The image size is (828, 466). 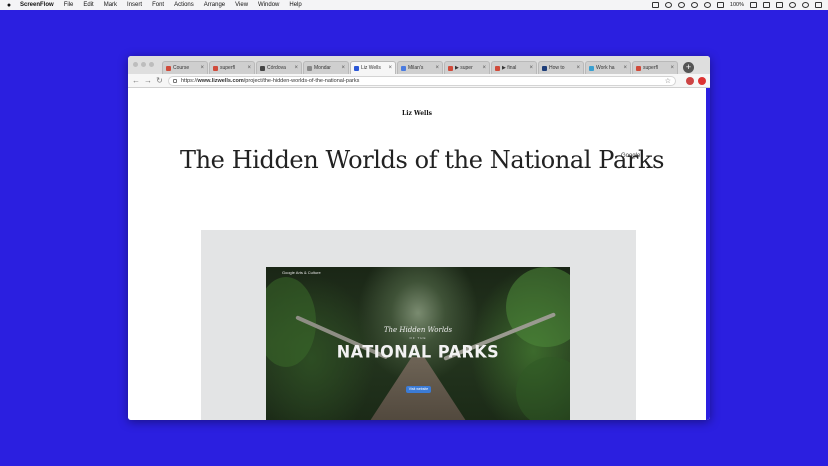 I want to click on bookmark-star-icon: ☆, so click(x=668, y=81).